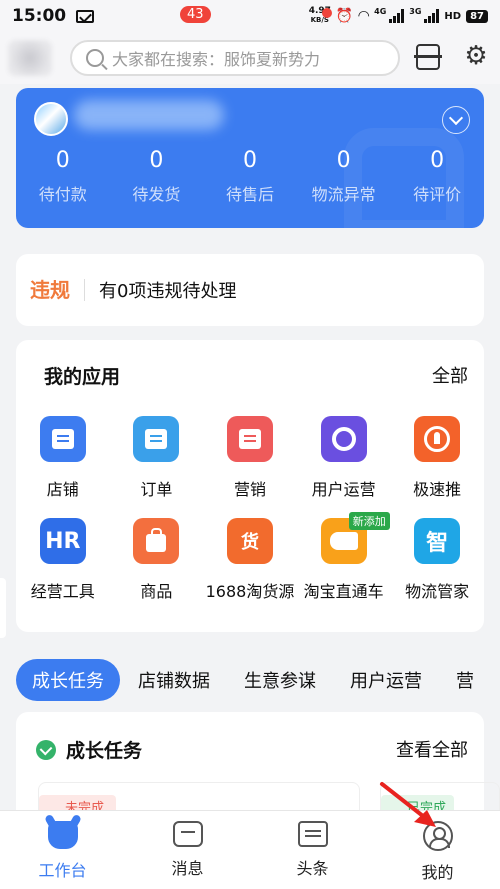 The image size is (500, 889). What do you see at coordinates (437, 541) in the screenshot?
I see `logistics-icon: 智` at bounding box center [437, 541].